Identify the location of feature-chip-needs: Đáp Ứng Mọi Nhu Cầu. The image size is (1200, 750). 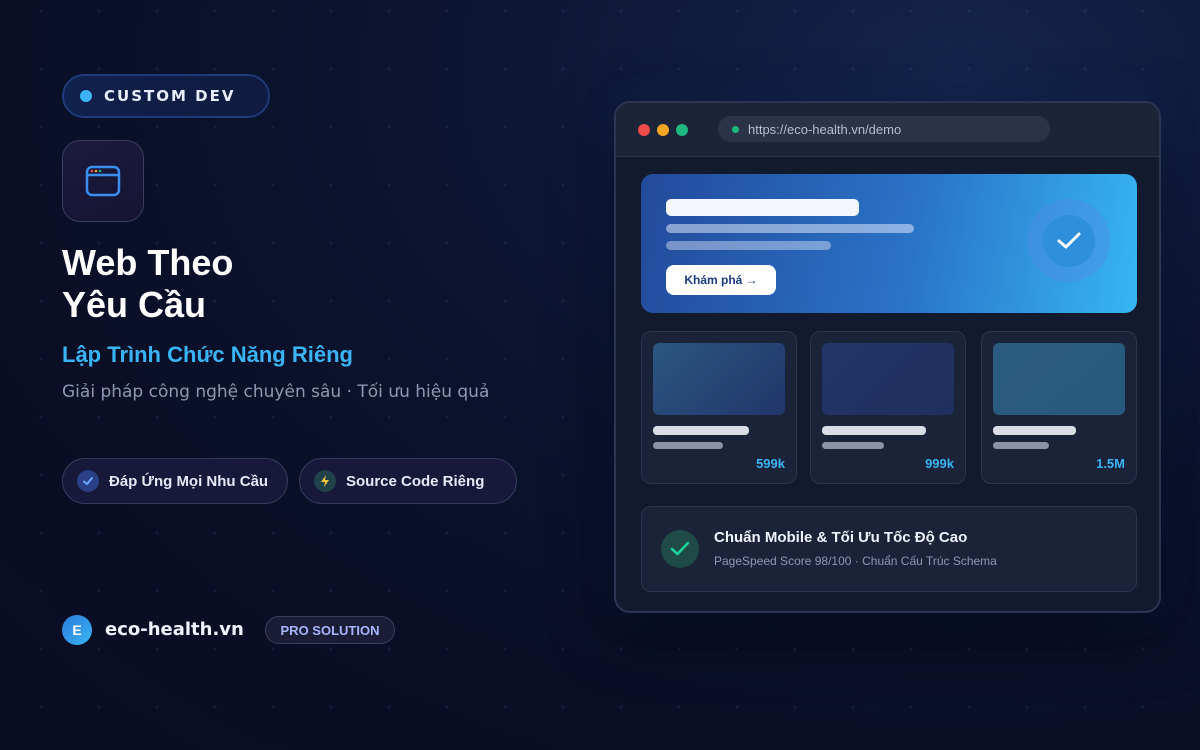
(175, 481).